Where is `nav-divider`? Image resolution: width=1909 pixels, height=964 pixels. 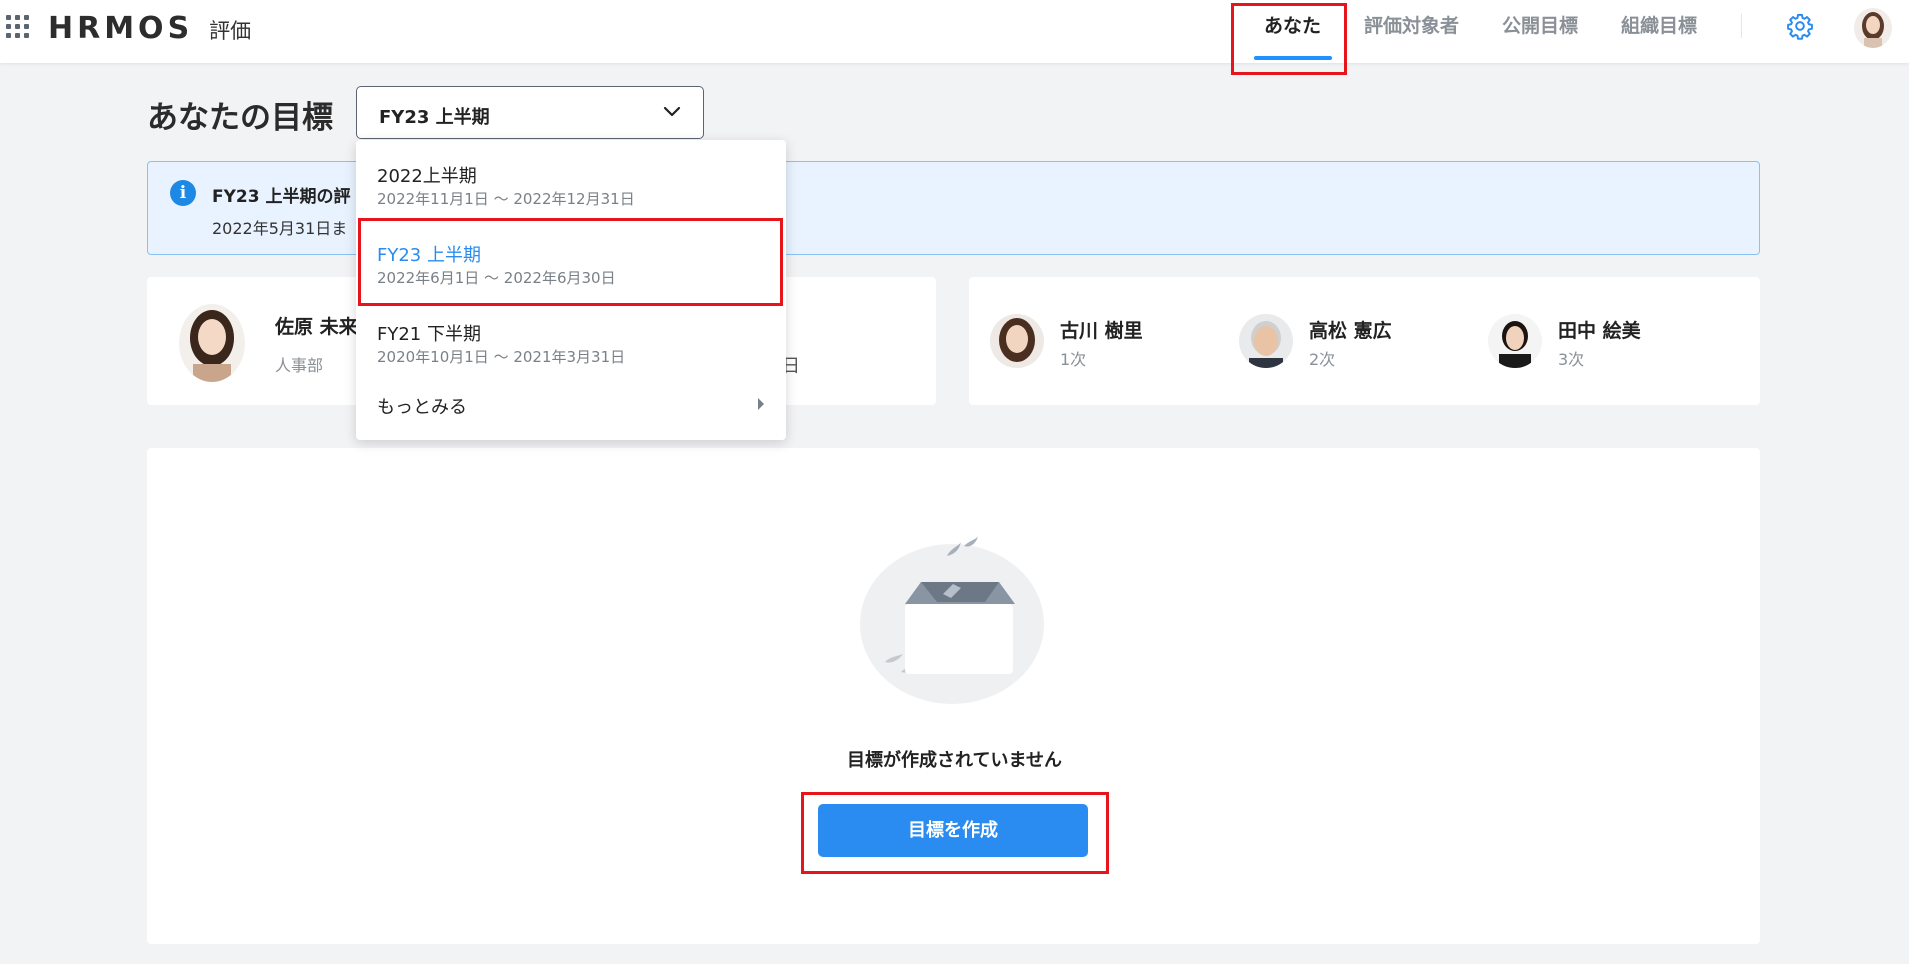
nav-divider is located at coordinates (1741, 26).